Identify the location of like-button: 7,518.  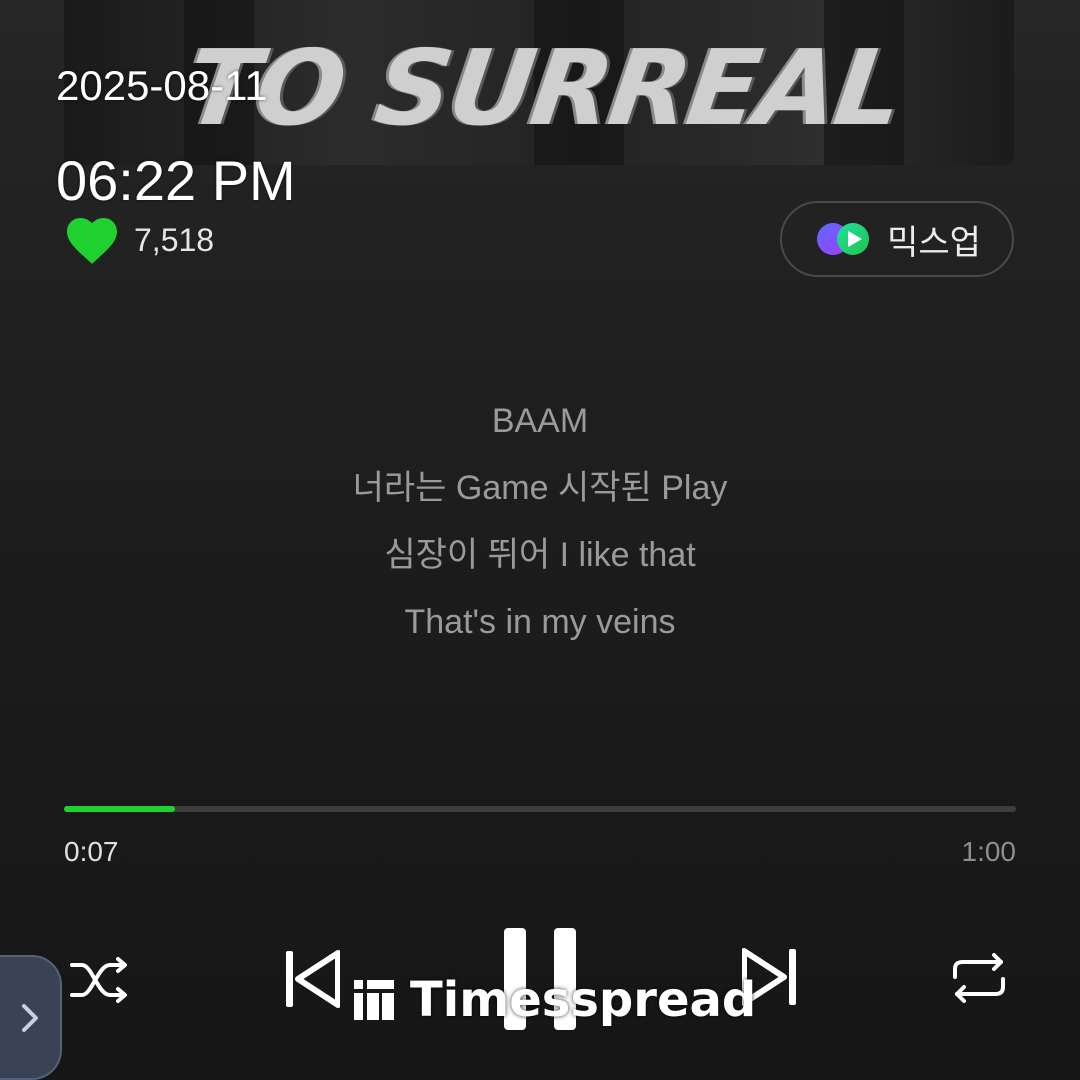
(139, 240).